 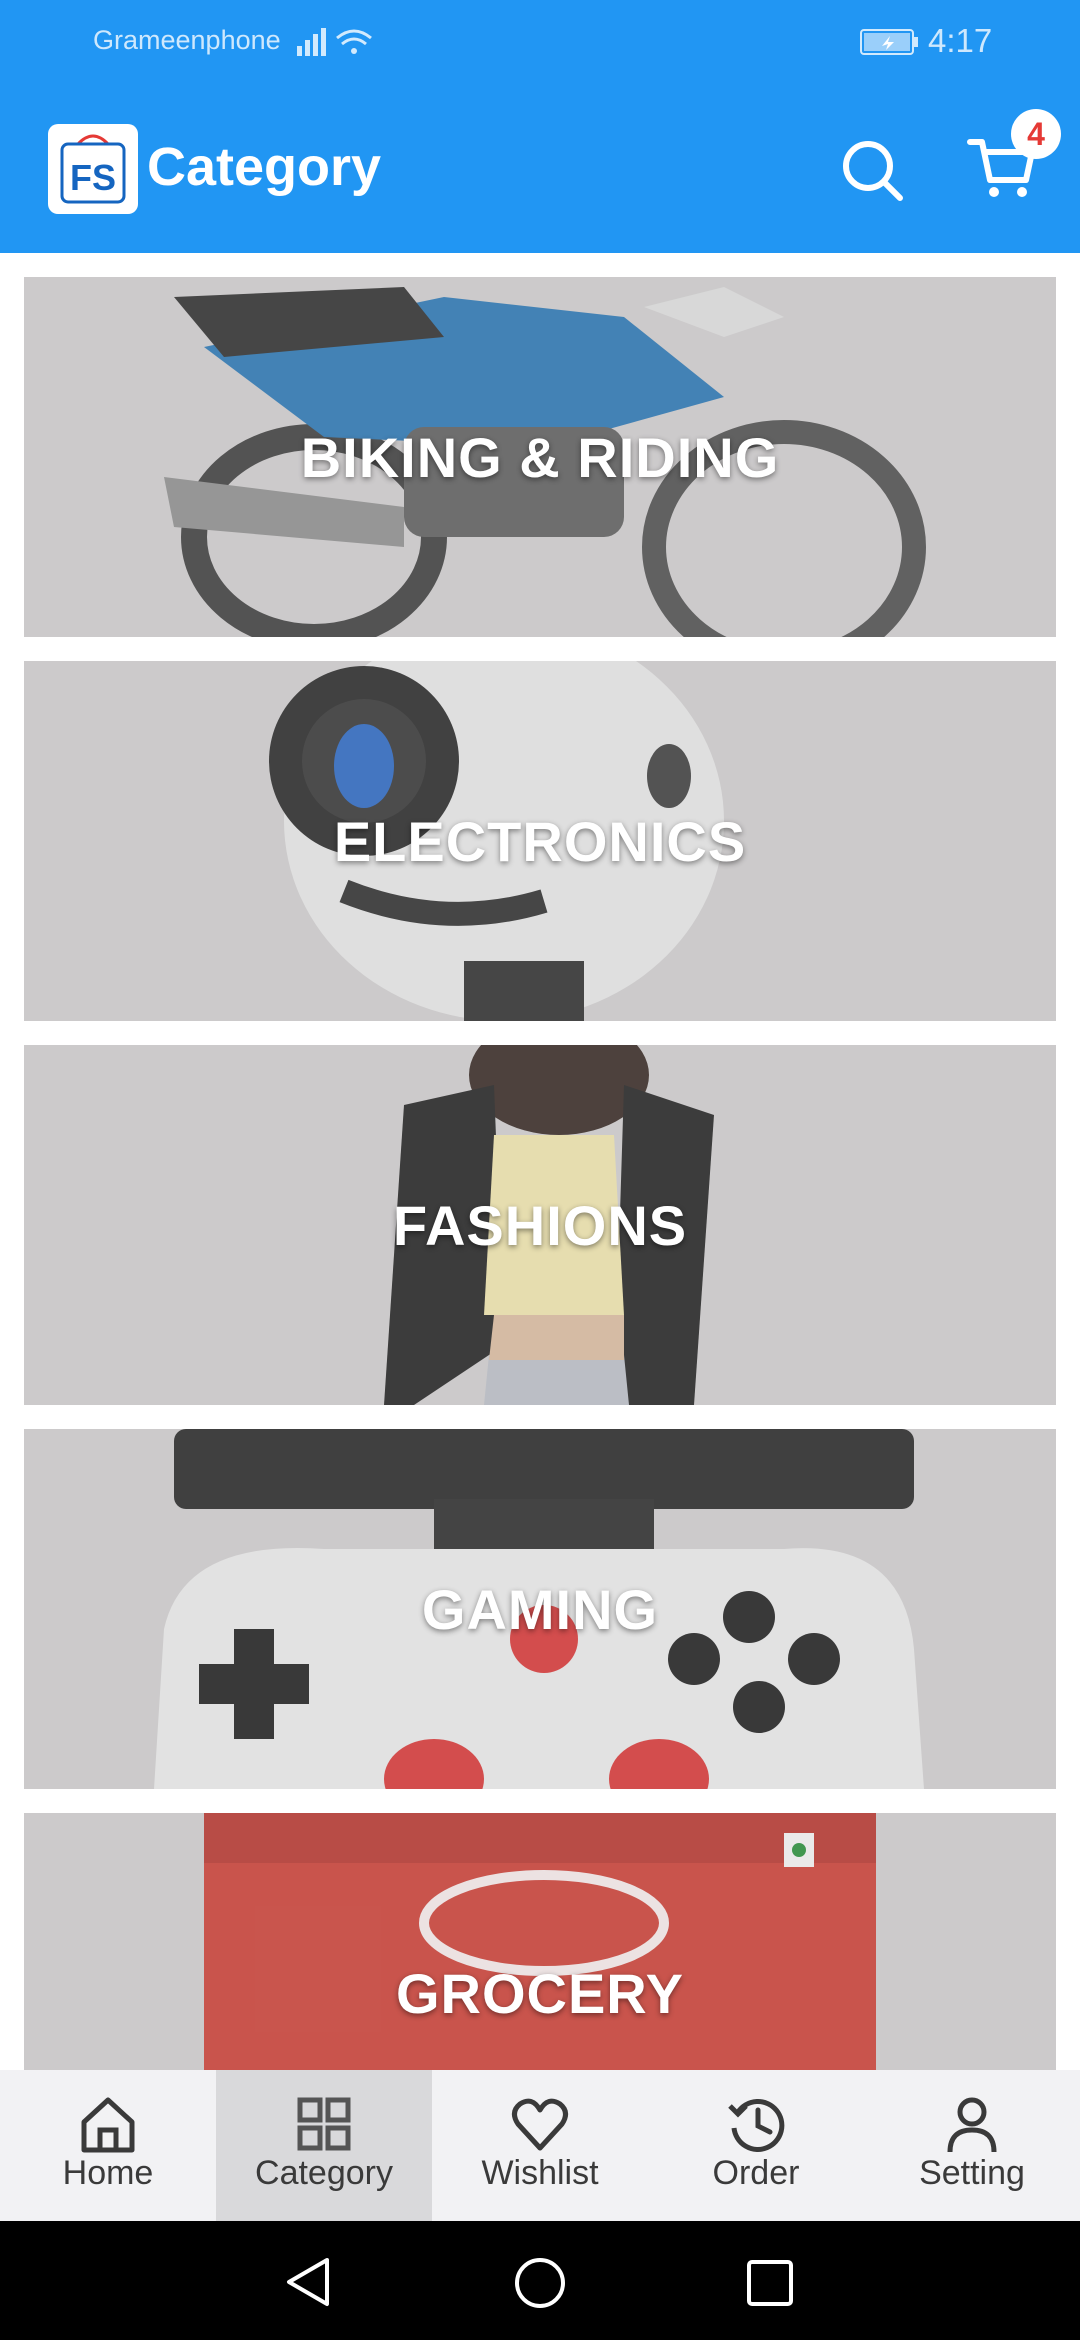 I want to click on back-icon, so click(x=309, y=2282).